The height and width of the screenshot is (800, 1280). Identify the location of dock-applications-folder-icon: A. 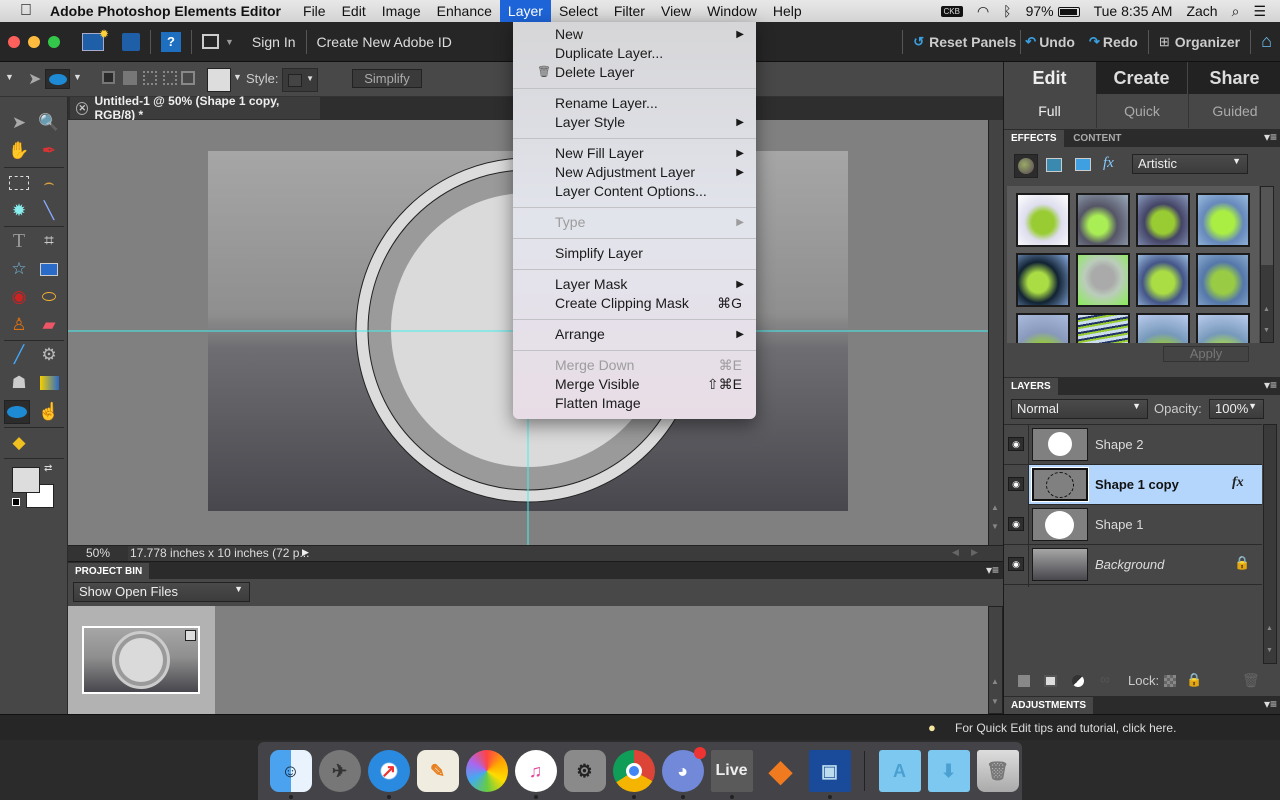
(899, 771).